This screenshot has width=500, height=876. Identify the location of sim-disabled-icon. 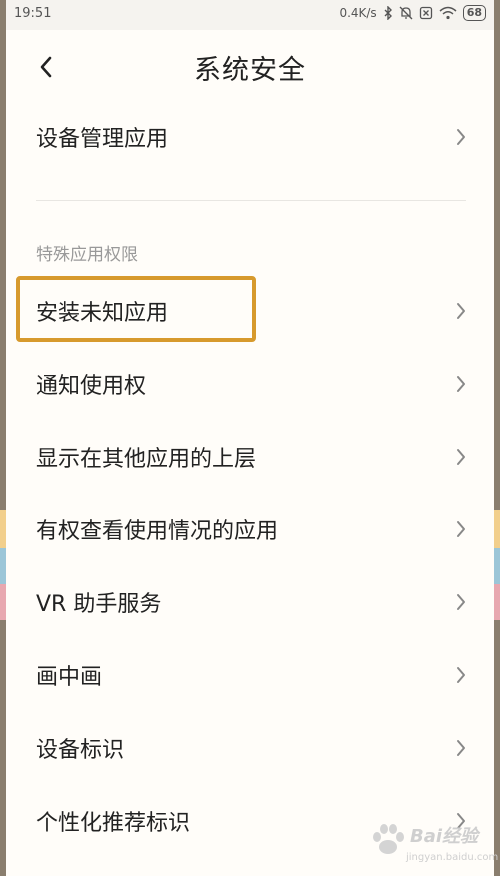
(426, 13).